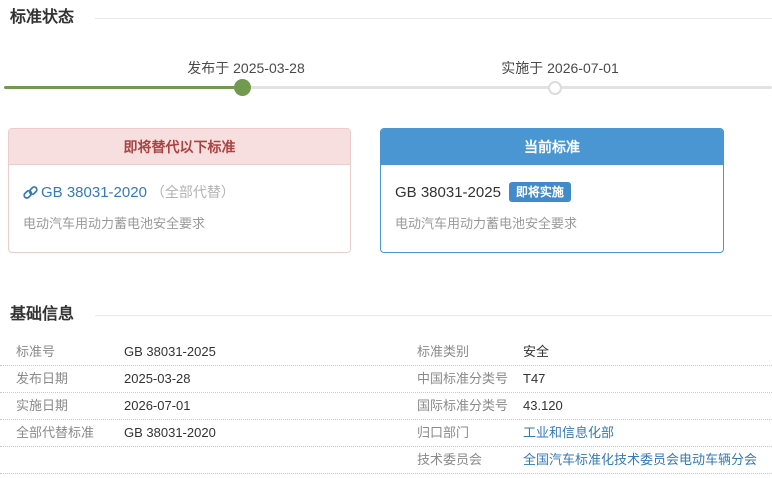  Describe the element at coordinates (647, 460) in the screenshot. I see `committee-link: 全国汽车标准化技术委员会电动车辆分会` at that location.